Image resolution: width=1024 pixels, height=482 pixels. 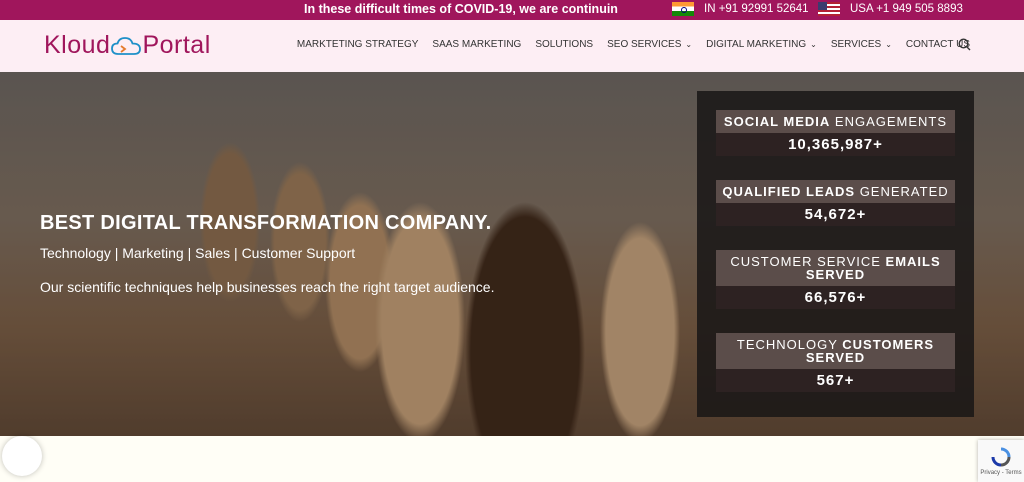 What do you see at coordinates (266, 223) in the screenshot?
I see `hero-title: BEST DIGITAL TRANSFORMATION COMPANY.` at bounding box center [266, 223].